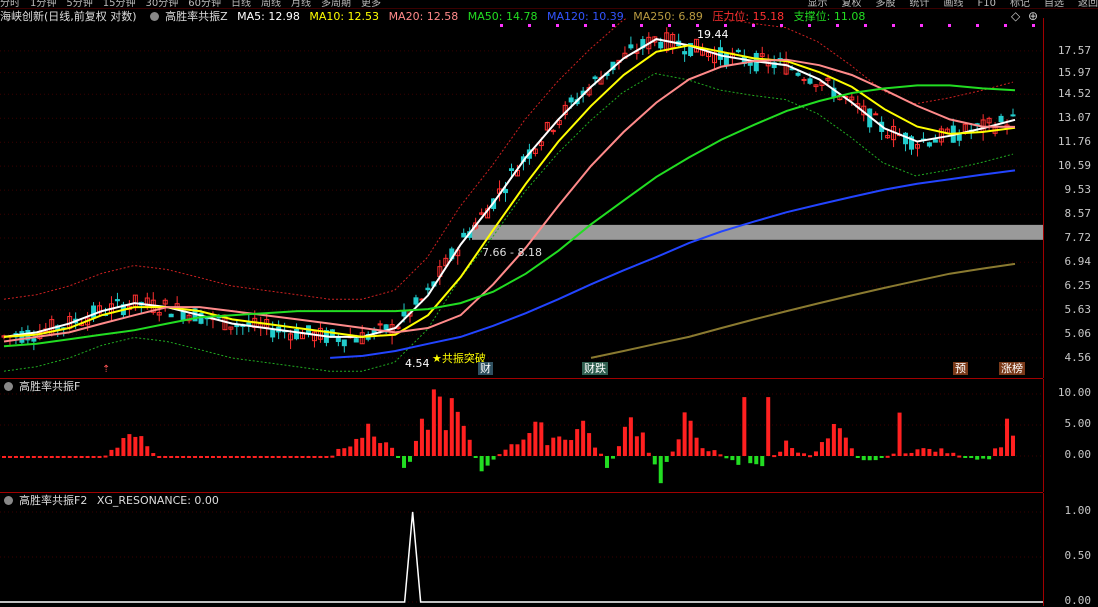 The height and width of the screenshot is (607, 1098). I want to click on res-axis: 1.00 0.50 0.00, so click(1070, 550).